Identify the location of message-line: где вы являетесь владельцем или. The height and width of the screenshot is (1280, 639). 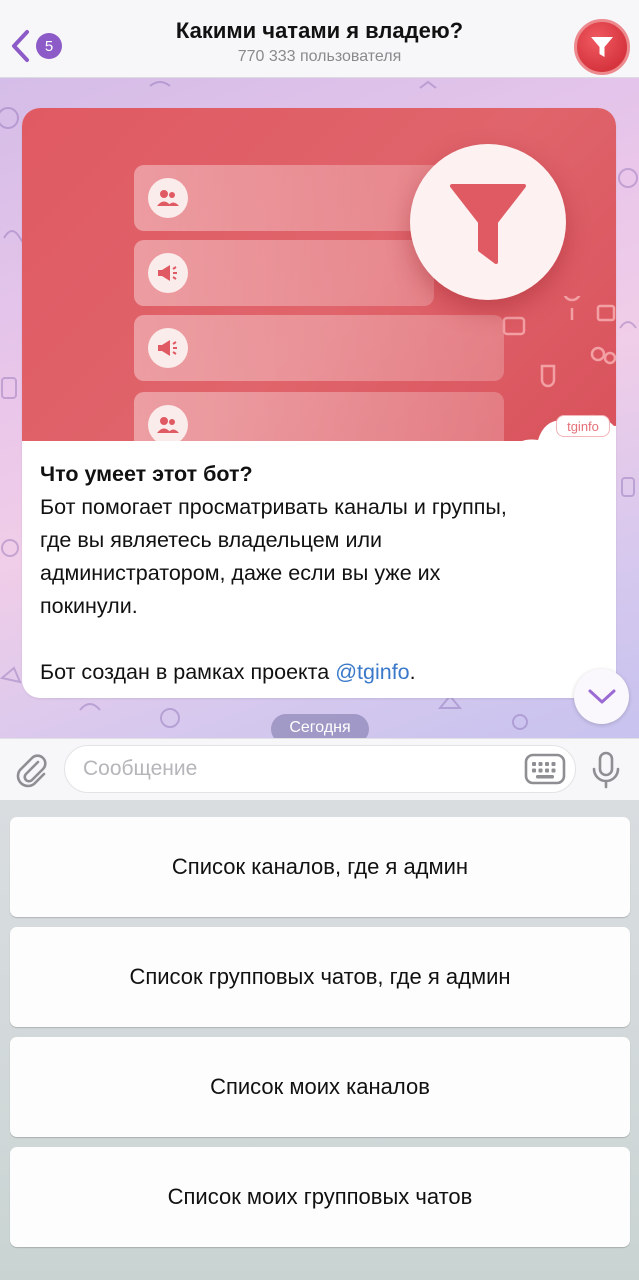
(211, 540).